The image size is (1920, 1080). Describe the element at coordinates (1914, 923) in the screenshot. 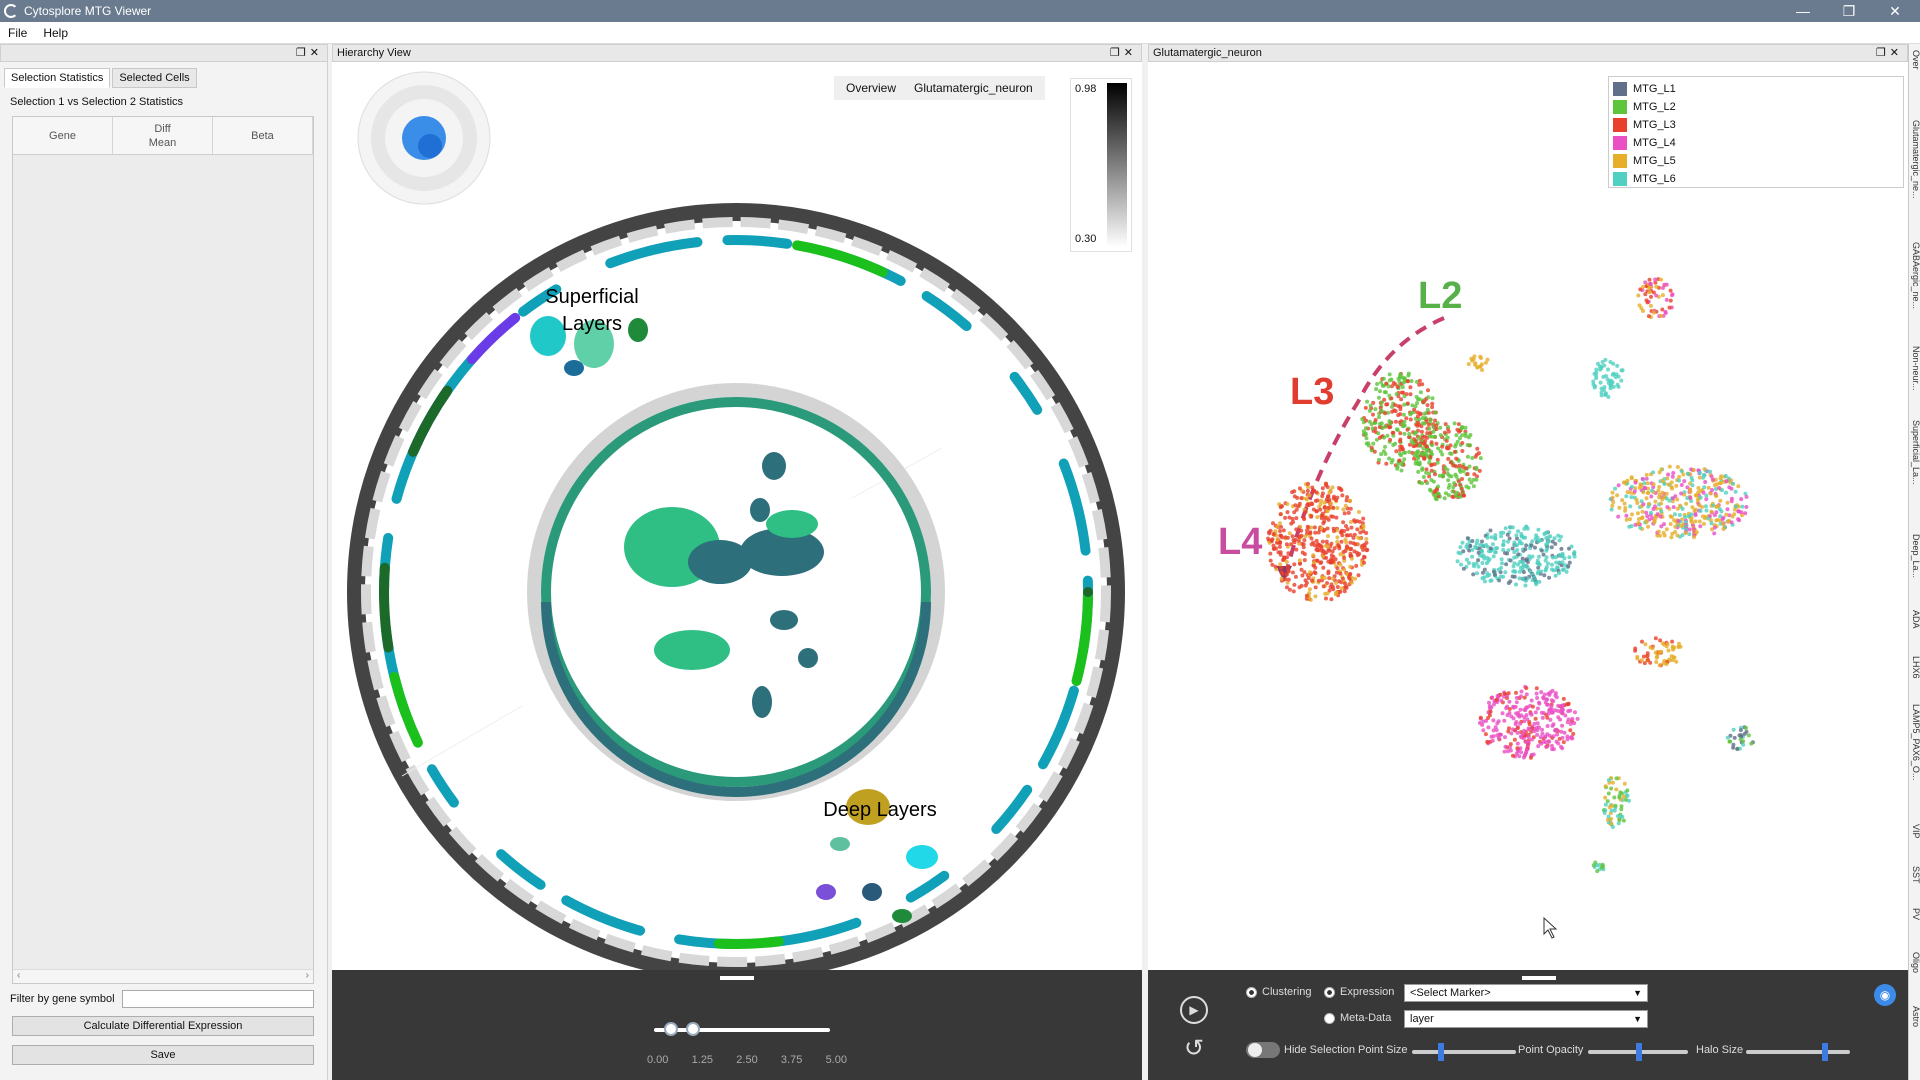

I see `side-tab: PV` at that location.